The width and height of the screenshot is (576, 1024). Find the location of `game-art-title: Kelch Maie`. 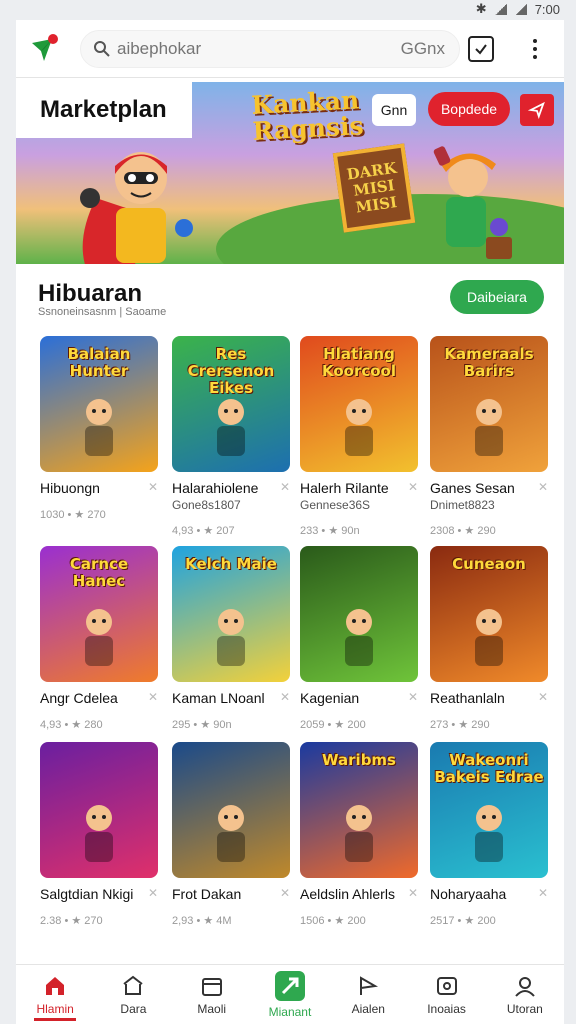

game-art-title: Kelch Maie is located at coordinates (231, 564).